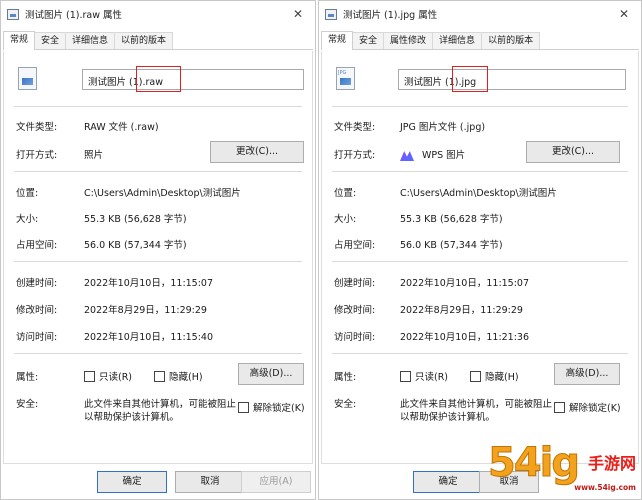 The width and height of the screenshot is (642, 500). Describe the element at coordinates (611, 463) in the screenshot. I see `watermark-site-name: 手游网` at that location.